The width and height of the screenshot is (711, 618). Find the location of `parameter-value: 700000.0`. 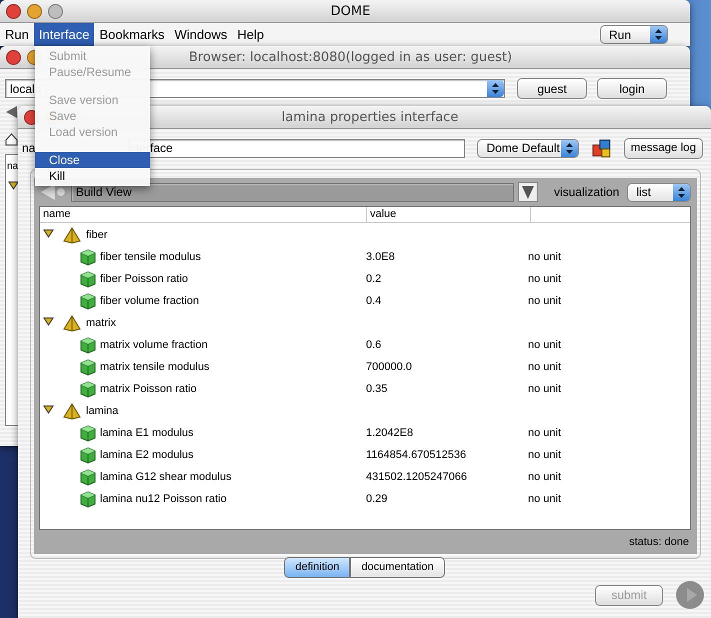

parameter-value: 700000.0 is located at coordinates (389, 367).